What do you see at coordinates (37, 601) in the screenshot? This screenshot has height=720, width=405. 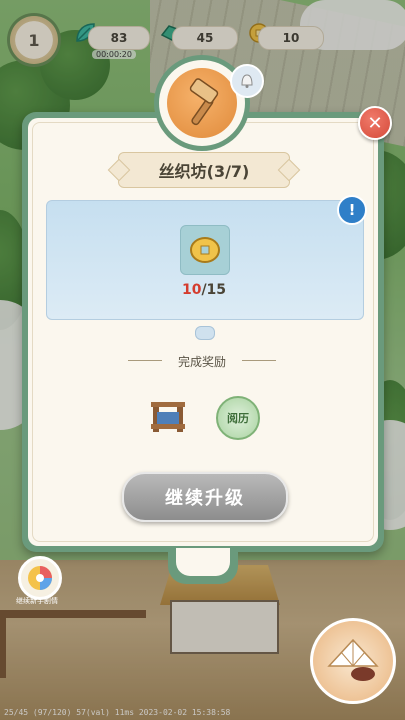 I see `tutorial-badge-label: 继续新手剧情` at bounding box center [37, 601].